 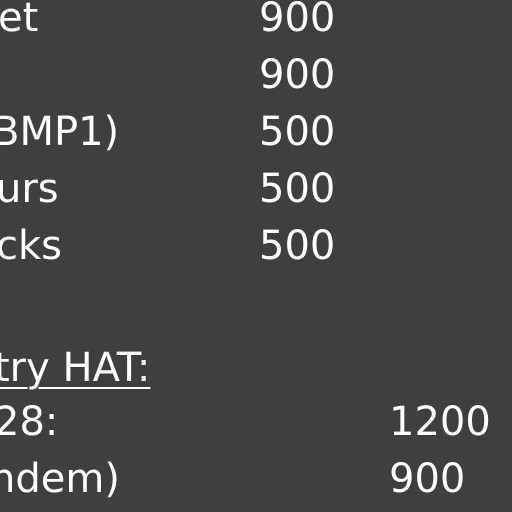 I want to click on row-label: ndem), so click(x=60, y=479).